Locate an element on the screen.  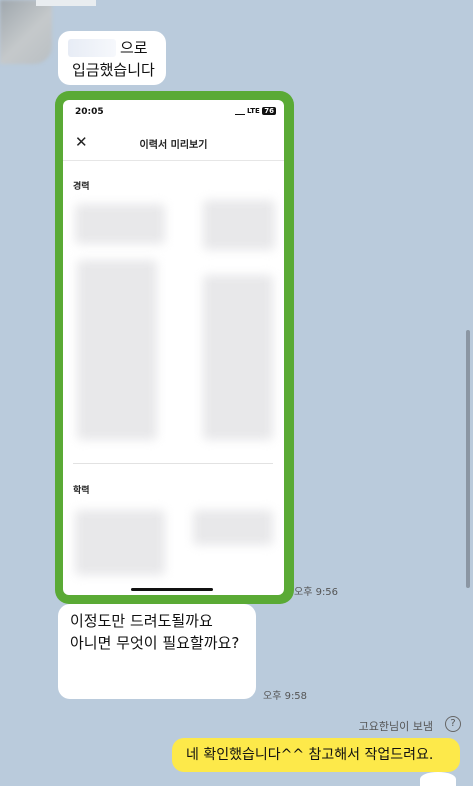
message-1-line-1: 으로 is located at coordinates (134, 48).